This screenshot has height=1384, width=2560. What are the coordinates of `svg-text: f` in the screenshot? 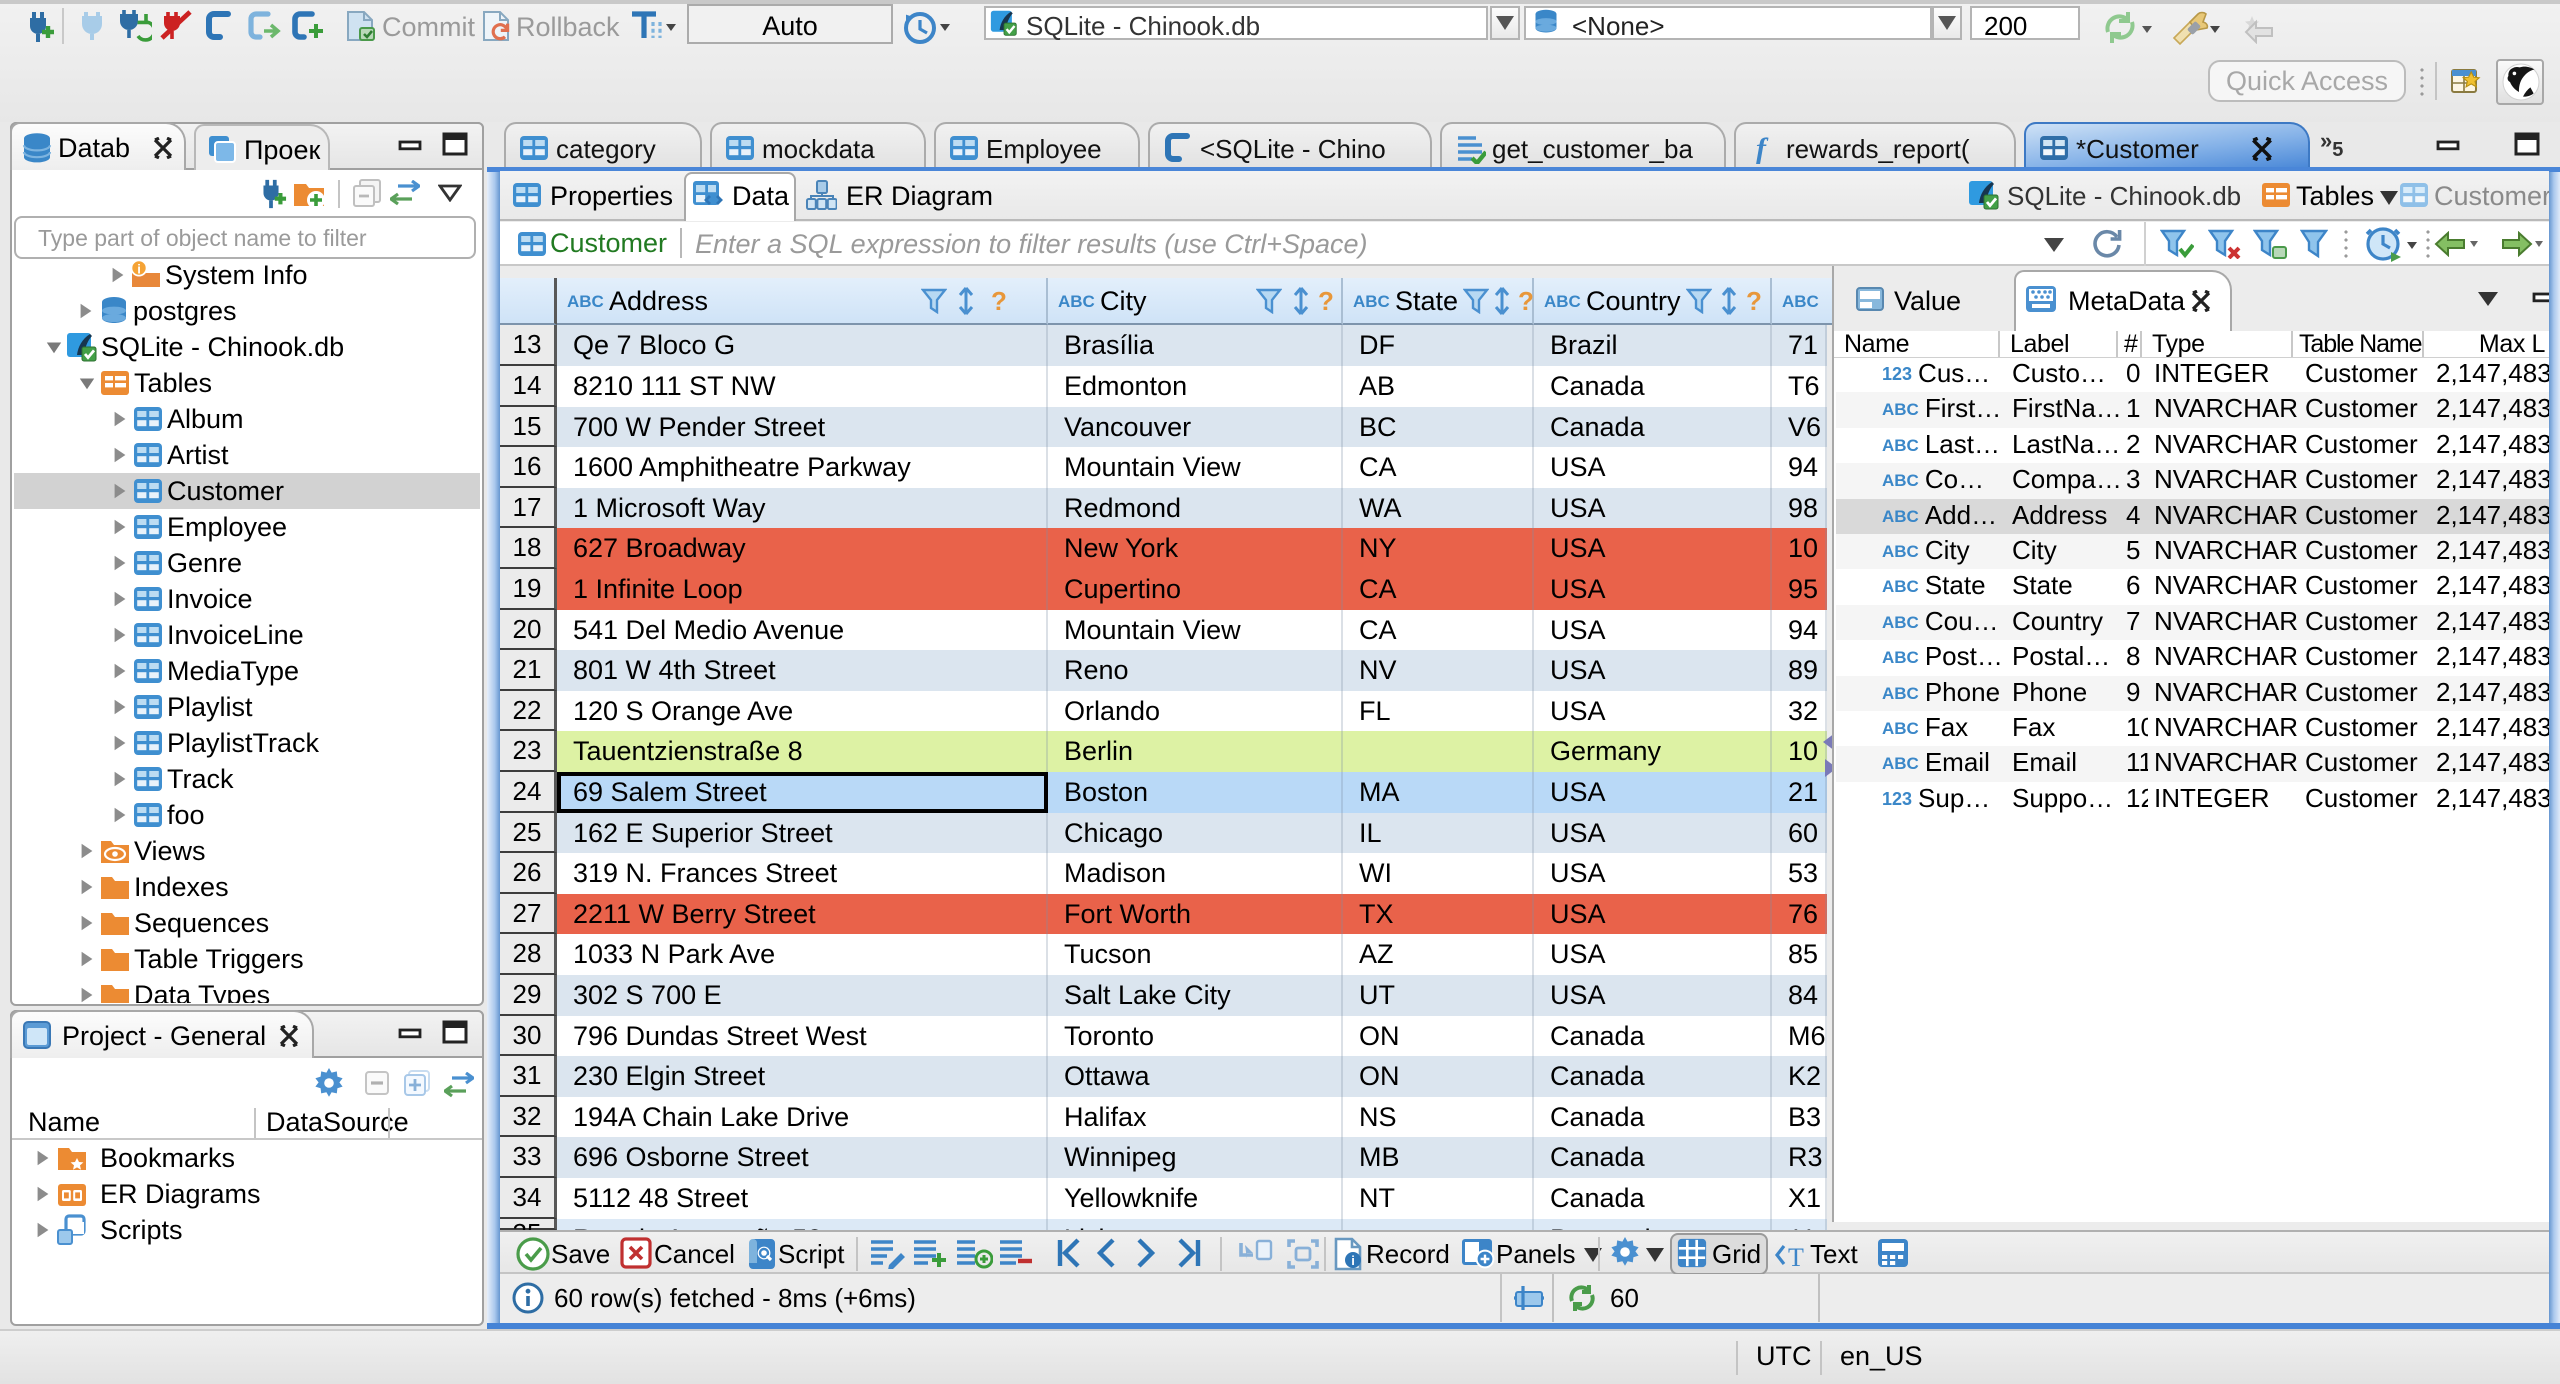 It's located at (1762, 148).